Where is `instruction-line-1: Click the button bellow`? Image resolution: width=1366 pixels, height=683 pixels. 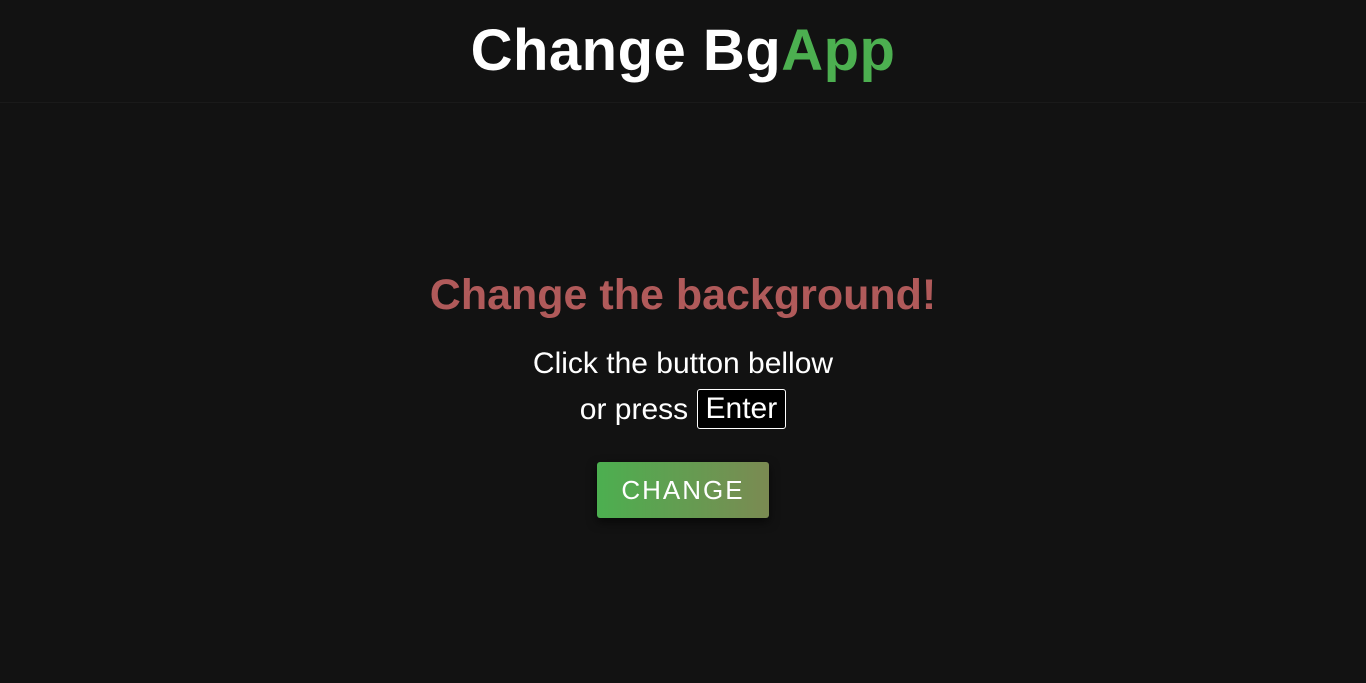 instruction-line-1: Click the button bellow is located at coordinates (683, 363).